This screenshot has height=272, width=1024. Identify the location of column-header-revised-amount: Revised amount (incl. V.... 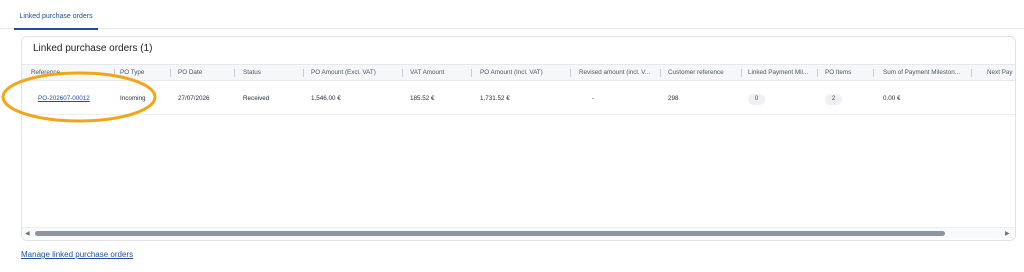
(620, 72).